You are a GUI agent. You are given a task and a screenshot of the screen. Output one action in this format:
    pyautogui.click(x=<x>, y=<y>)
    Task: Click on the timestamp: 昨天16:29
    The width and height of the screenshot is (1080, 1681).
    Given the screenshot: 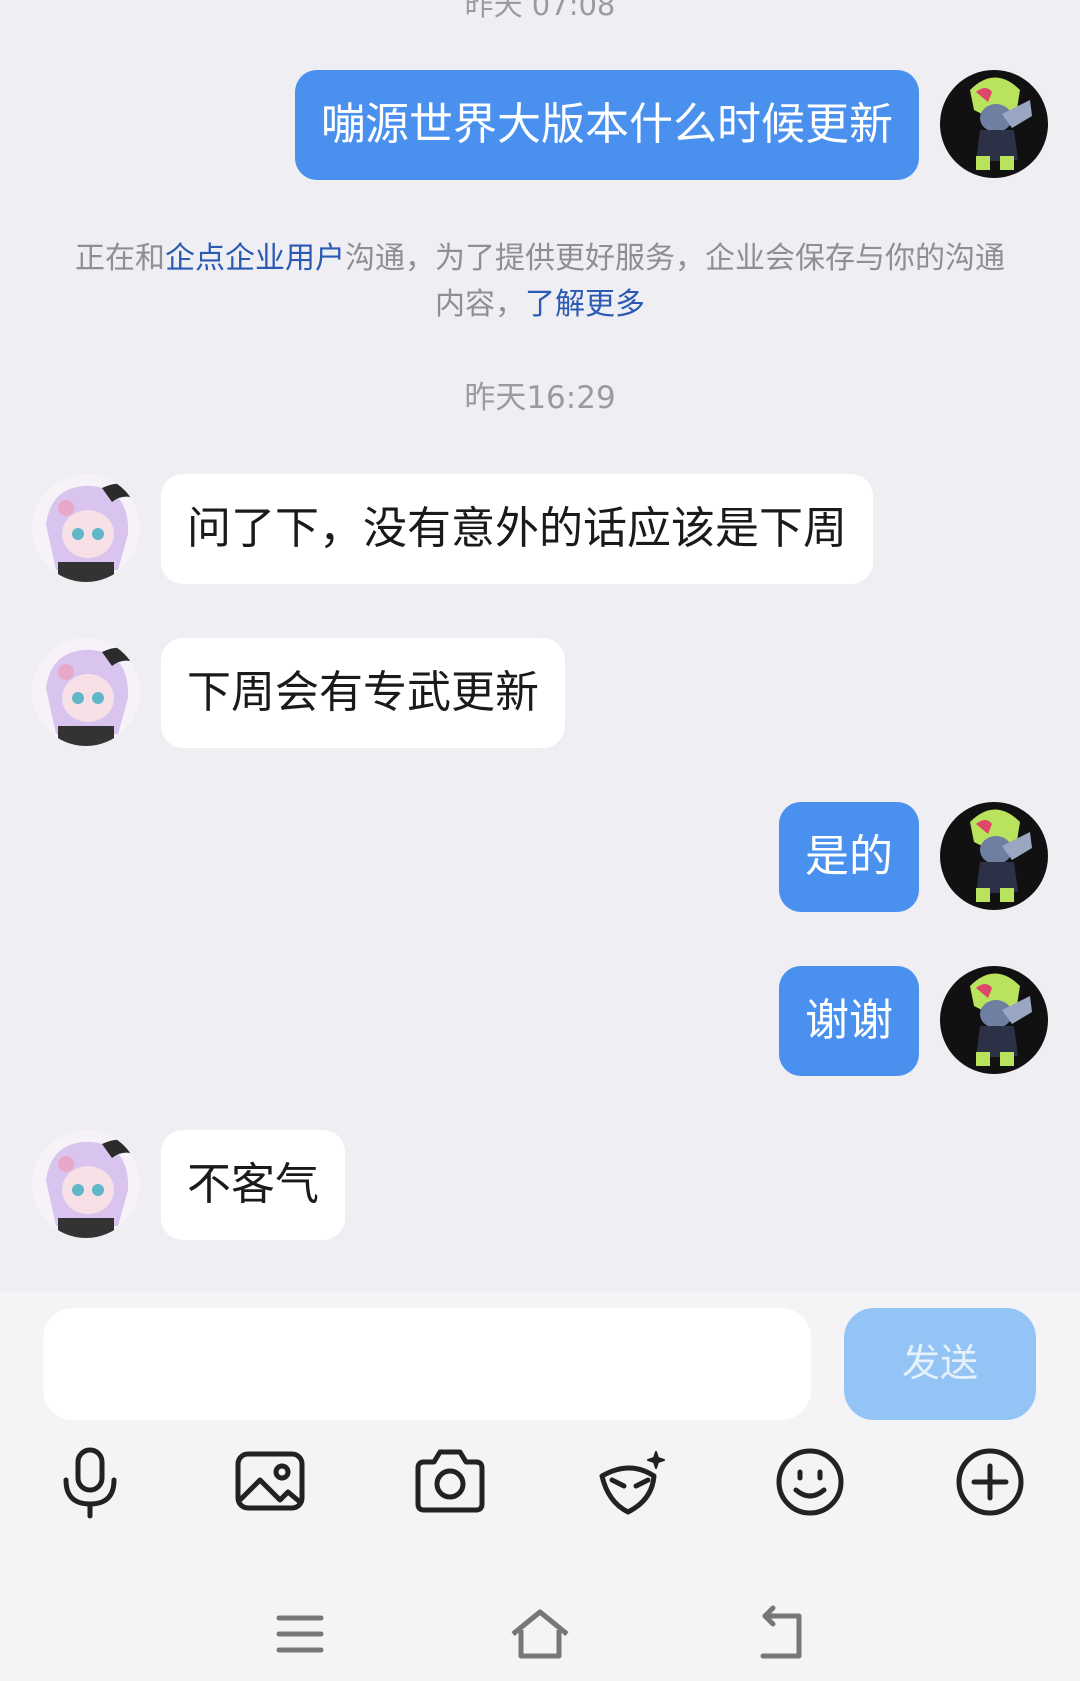 What is the action you would take?
    pyautogui.click(x=540, y=398)
    